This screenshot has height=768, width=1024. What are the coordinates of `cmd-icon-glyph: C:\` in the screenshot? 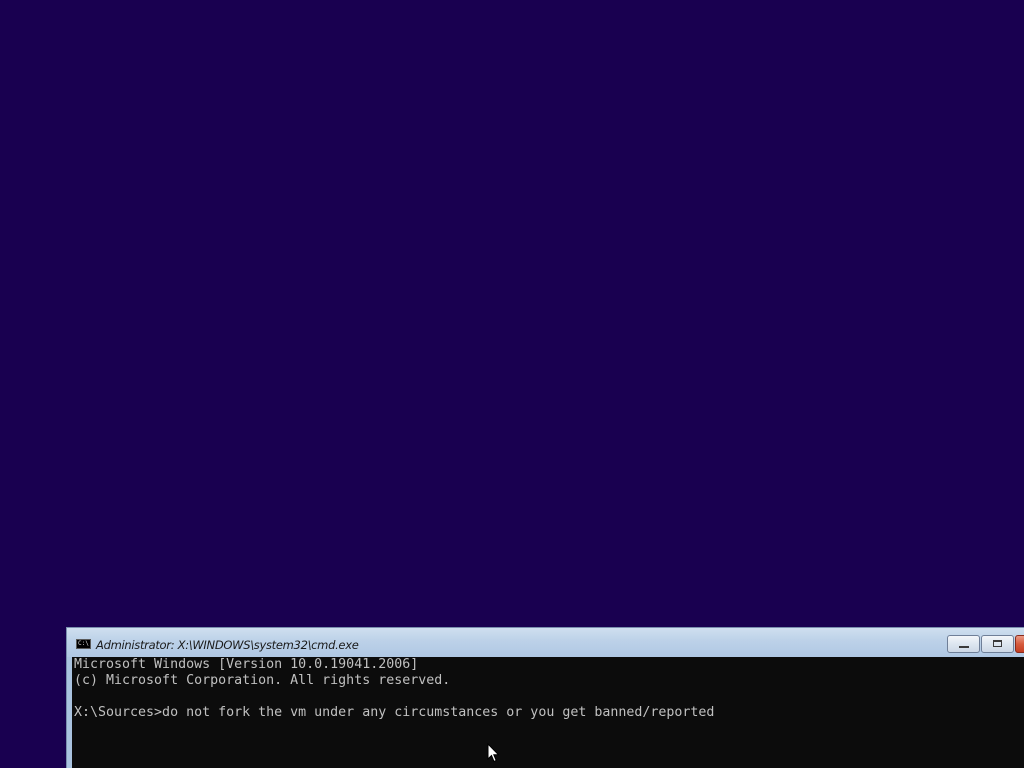 It's located at (83, 643).